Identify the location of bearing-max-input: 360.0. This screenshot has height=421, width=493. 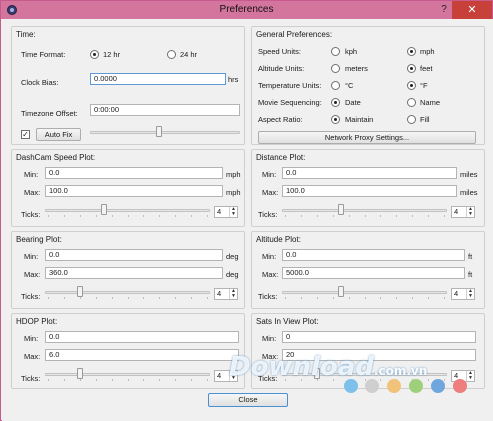
(134, 273).